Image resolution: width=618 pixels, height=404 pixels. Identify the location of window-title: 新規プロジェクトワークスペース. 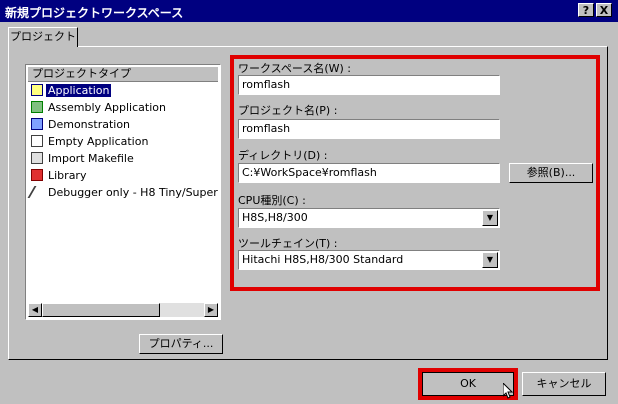
(94, 13).